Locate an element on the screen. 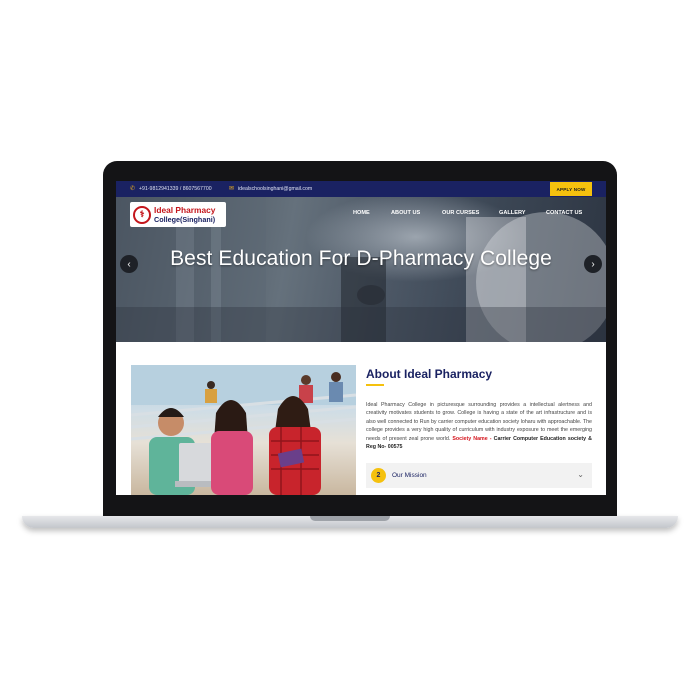 The image size is (700, 700). chevron-left-icon: ‹ is located at coordinates (129, 264).